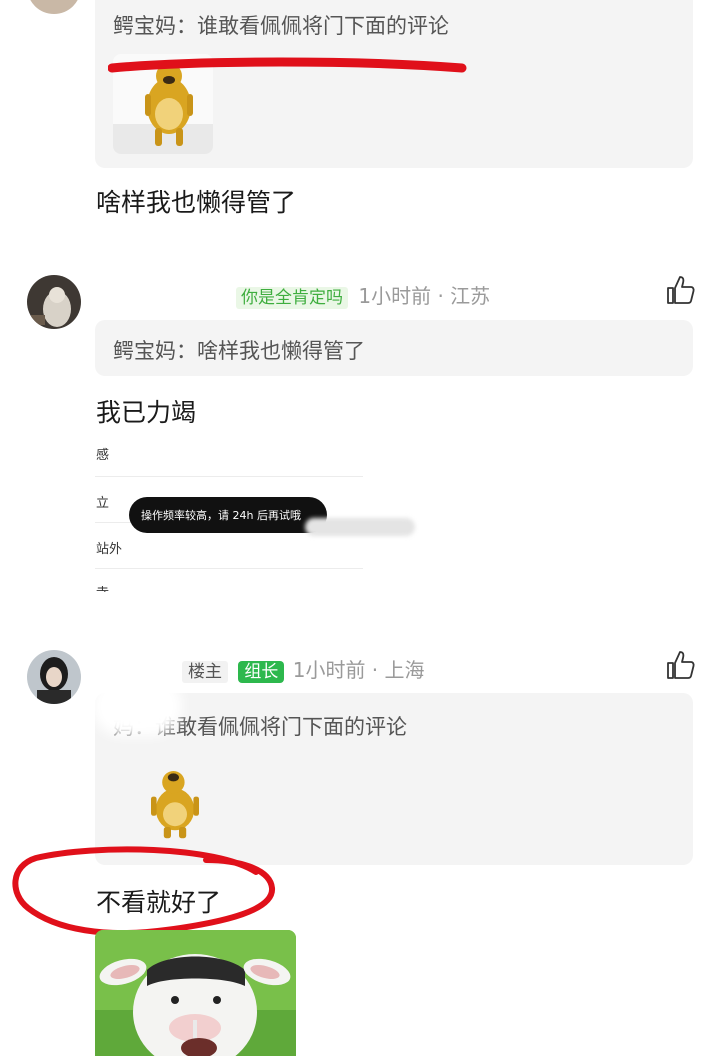 This screenshot has height=1056, width=719. What do you see at coordinates (424, 296) in the screenshot?
I see `time-location: 1小时前 · 江苏` at bounding box center [424, 296].